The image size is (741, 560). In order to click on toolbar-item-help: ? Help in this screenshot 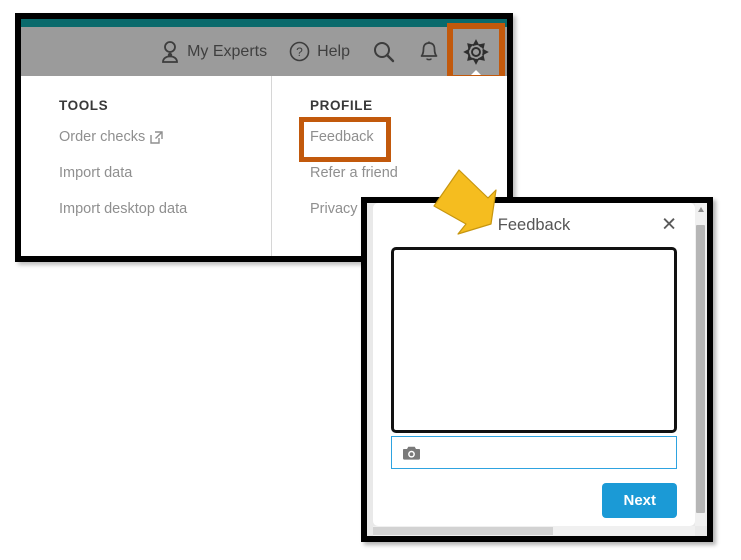, I will do `click(319, 51)`.